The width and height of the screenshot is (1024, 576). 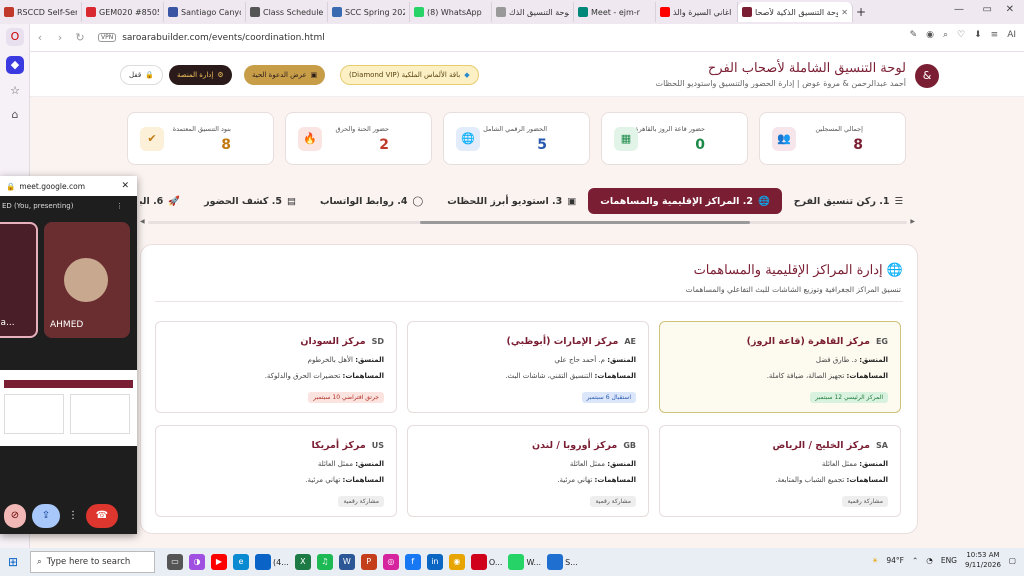 What do you see at coordinates (205, 12) in the screenshot?
I see `browser-tab: Santiago Canyon` at bounding box center [205, 12].